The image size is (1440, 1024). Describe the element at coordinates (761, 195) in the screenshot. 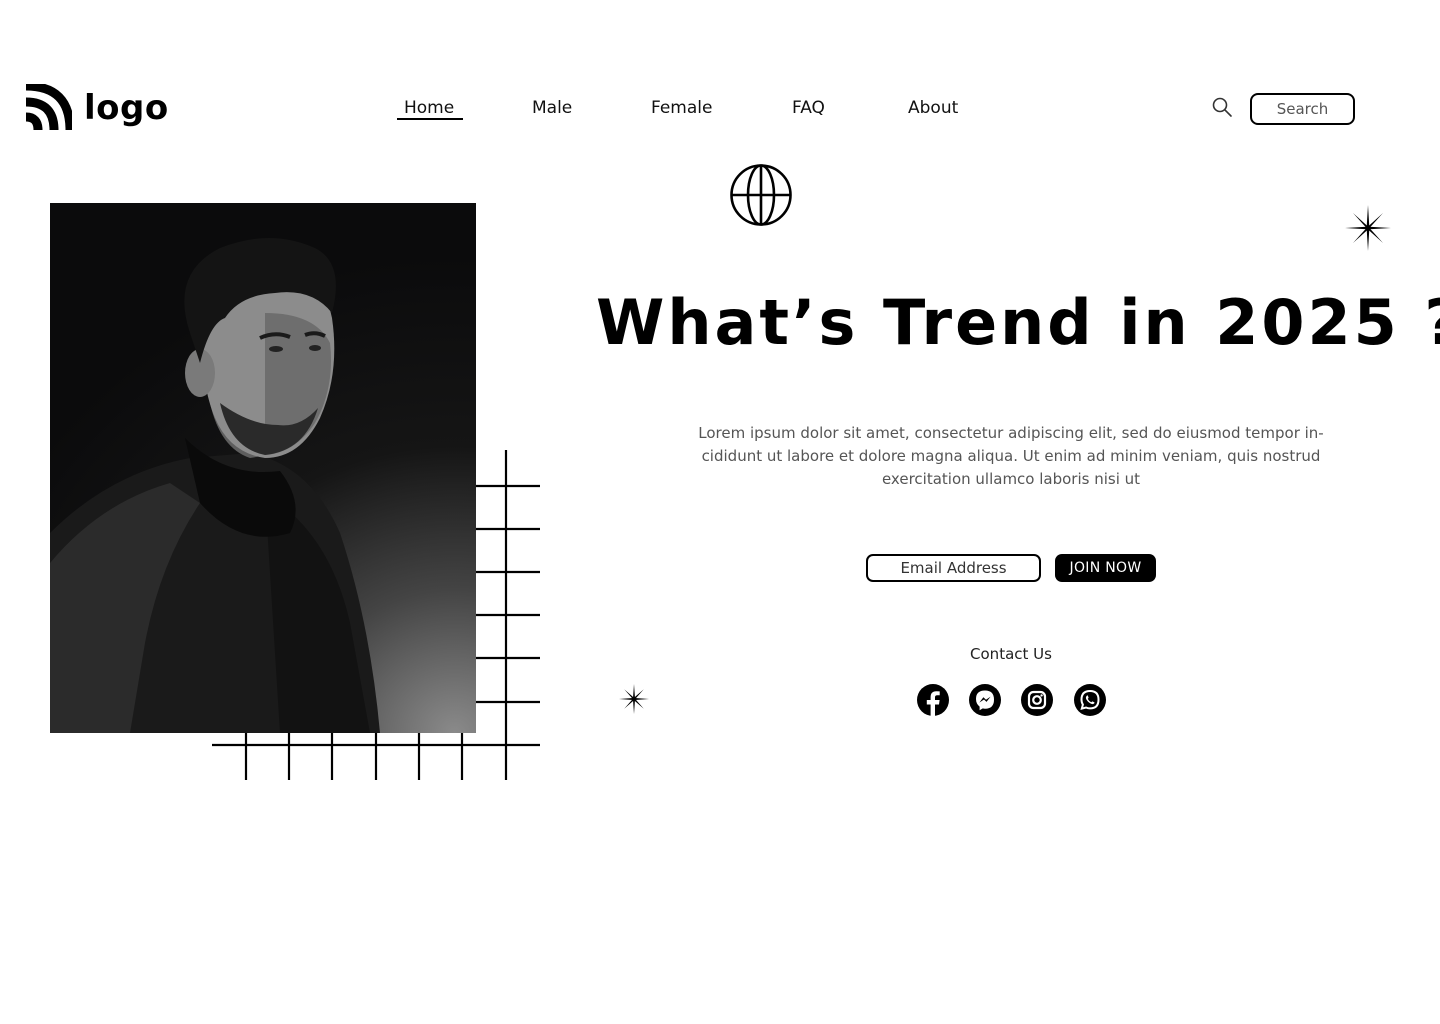

I see `globe-icon` at that location.